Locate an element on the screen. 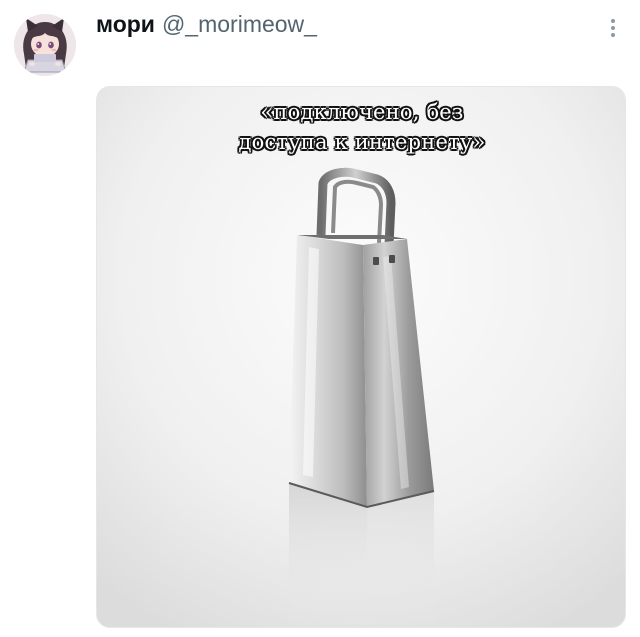 Image resolution: width=640 pixels, height=637 pixels. avatar is located at coordinates (45, 45).